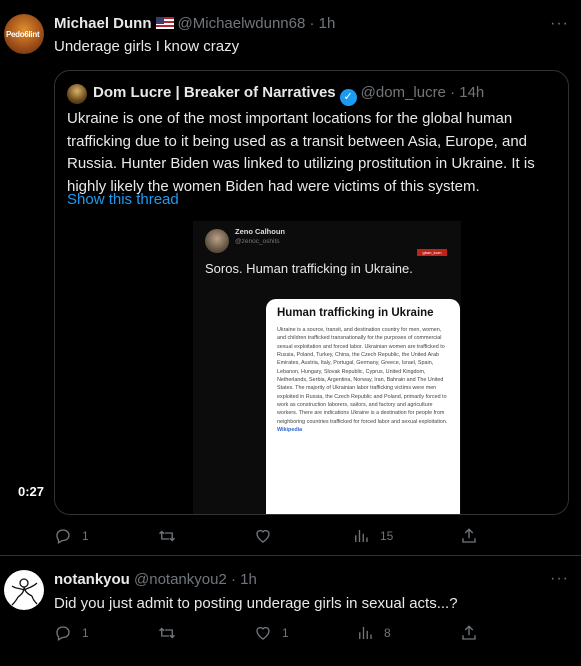  What do you see at coordinates (271, 633) in the screenshot?
I see `like-button: 1` at bounding box center [271, 633].